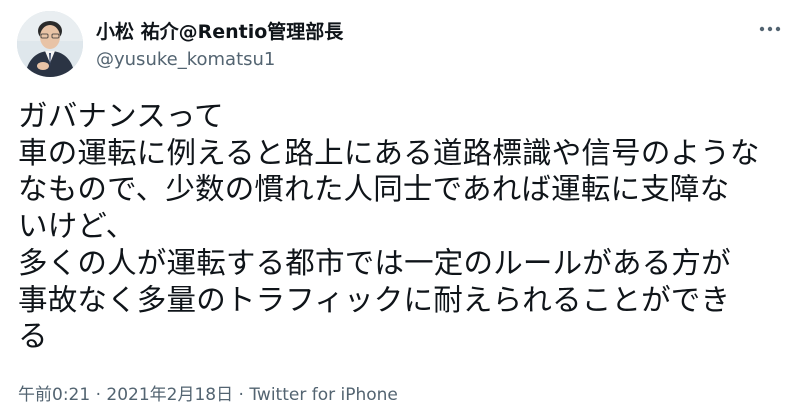 This screenshot has height=419, width=800. I want to click on avatar, so click(50, 44).